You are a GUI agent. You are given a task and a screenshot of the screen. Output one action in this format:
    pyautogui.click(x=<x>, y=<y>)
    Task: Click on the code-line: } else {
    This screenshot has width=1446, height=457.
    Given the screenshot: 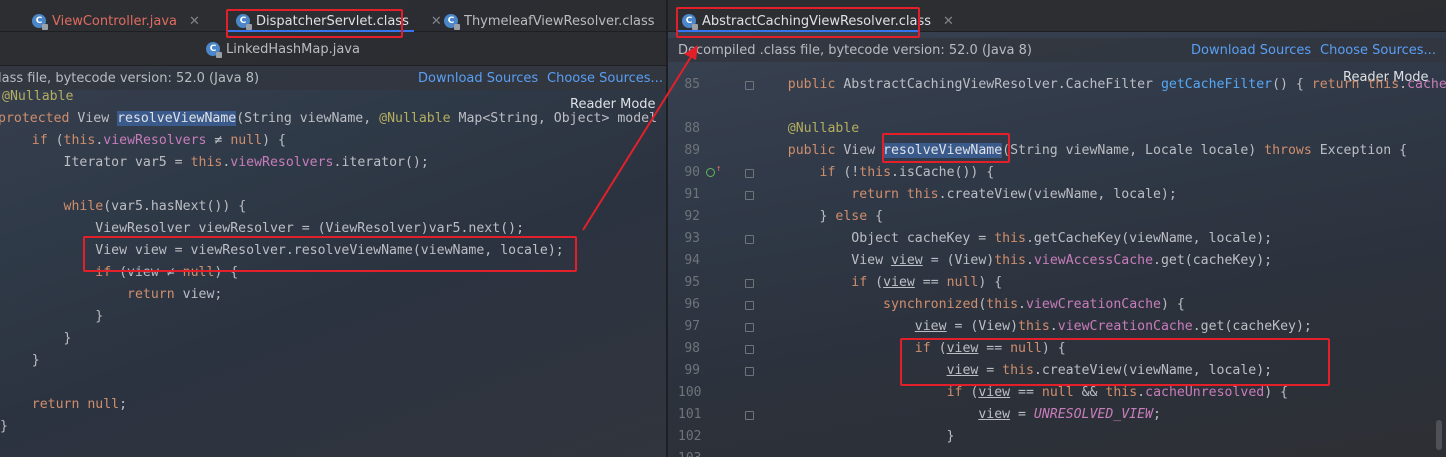 What is the action you would take?
    pyautogui.click(x=820, y=216)
    